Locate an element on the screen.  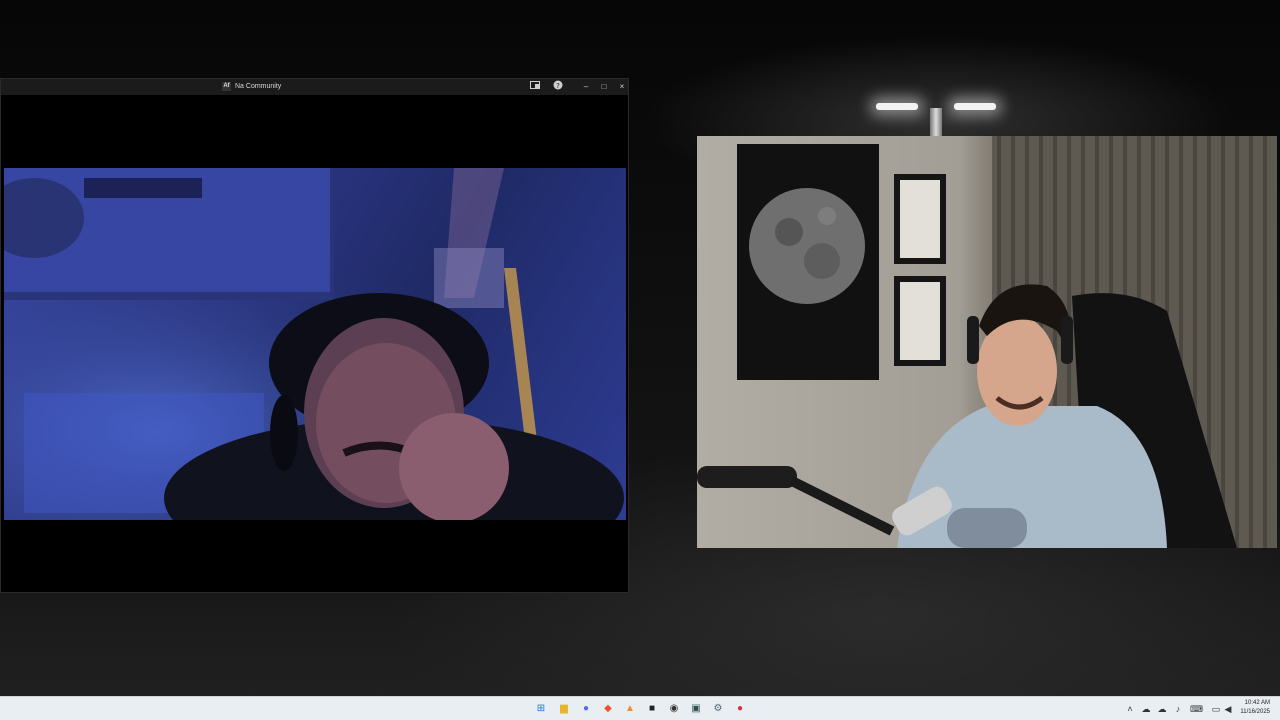
media-app-icon: ■ is located at coordinates (652, 709).